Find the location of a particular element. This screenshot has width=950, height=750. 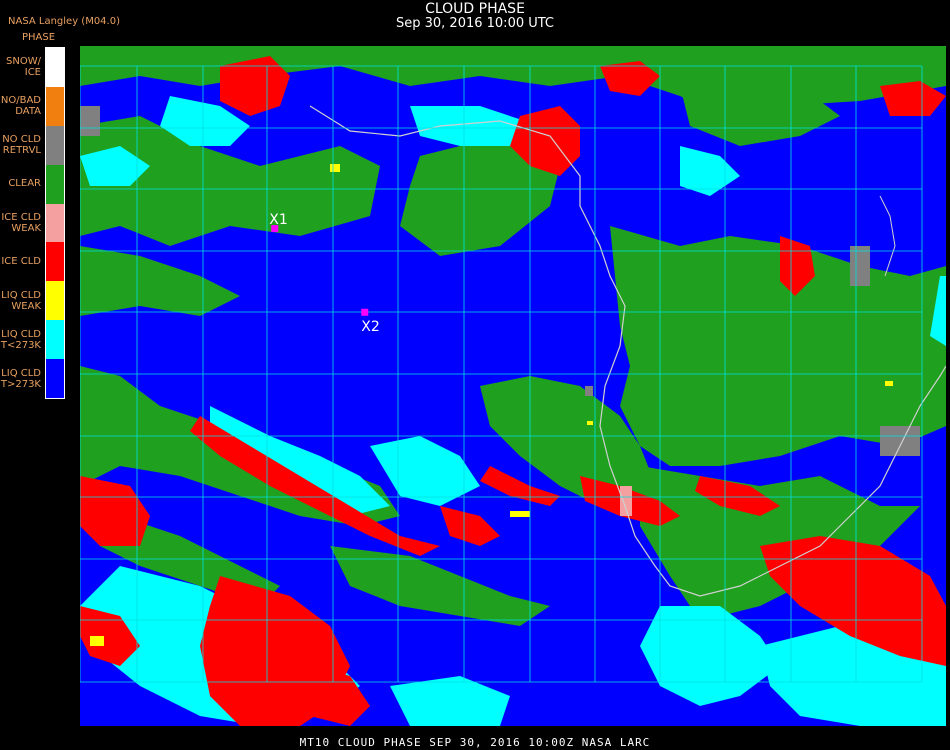

legend-label-line1: CLEAR is located at coordinates (24, 183).